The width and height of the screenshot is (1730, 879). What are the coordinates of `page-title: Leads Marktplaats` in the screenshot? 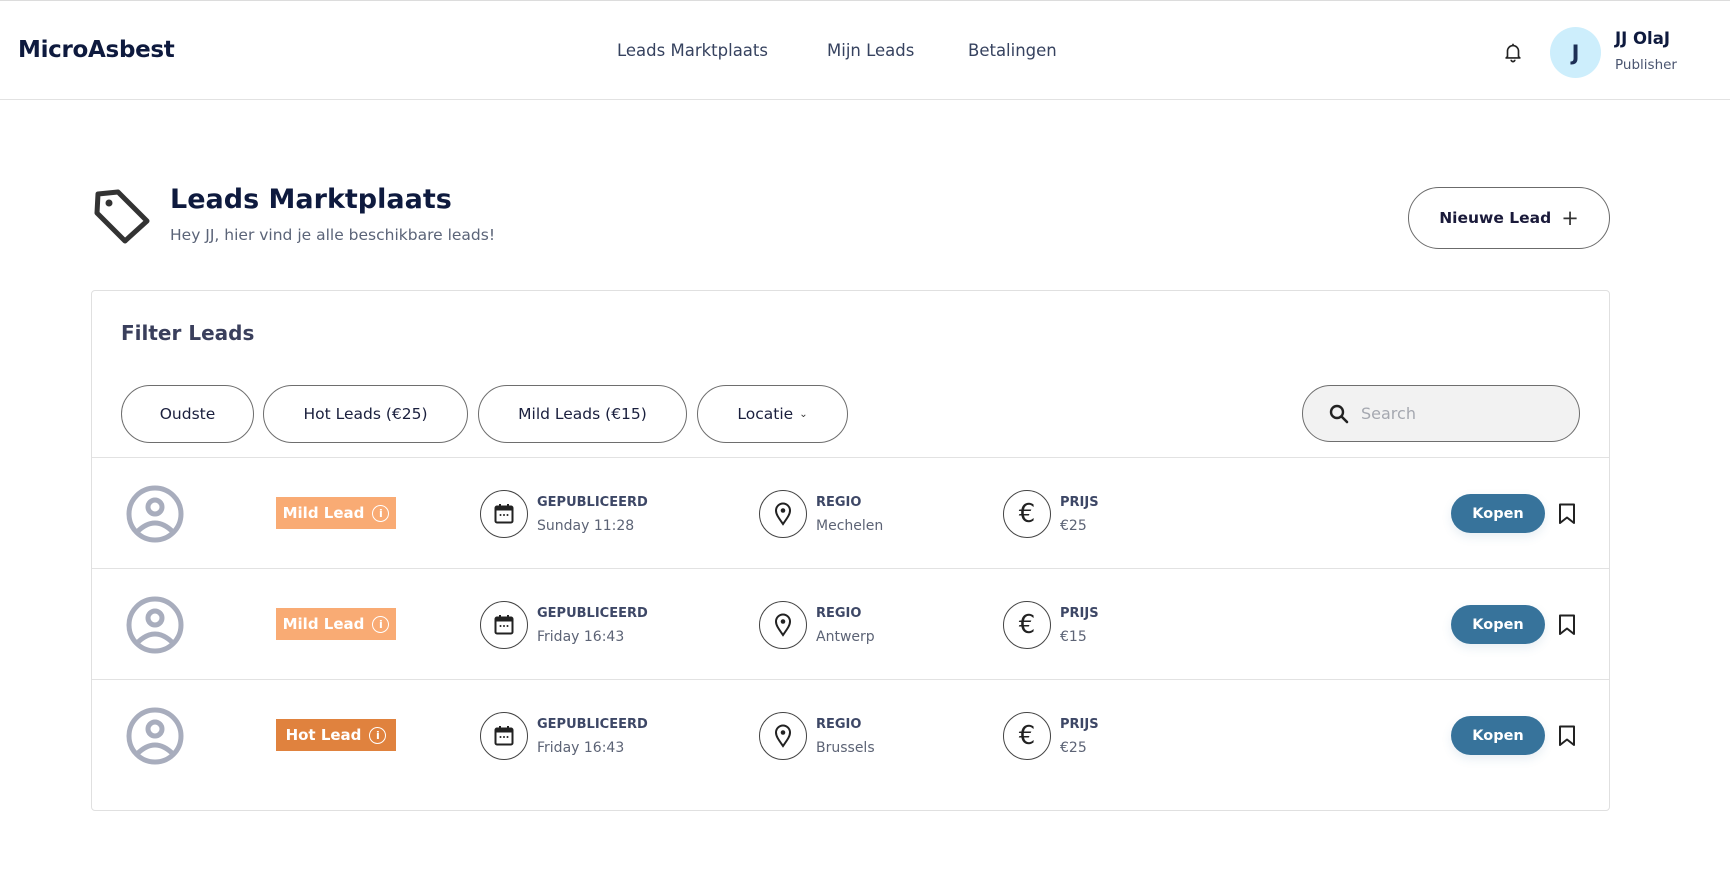 It's located at (311, 199).